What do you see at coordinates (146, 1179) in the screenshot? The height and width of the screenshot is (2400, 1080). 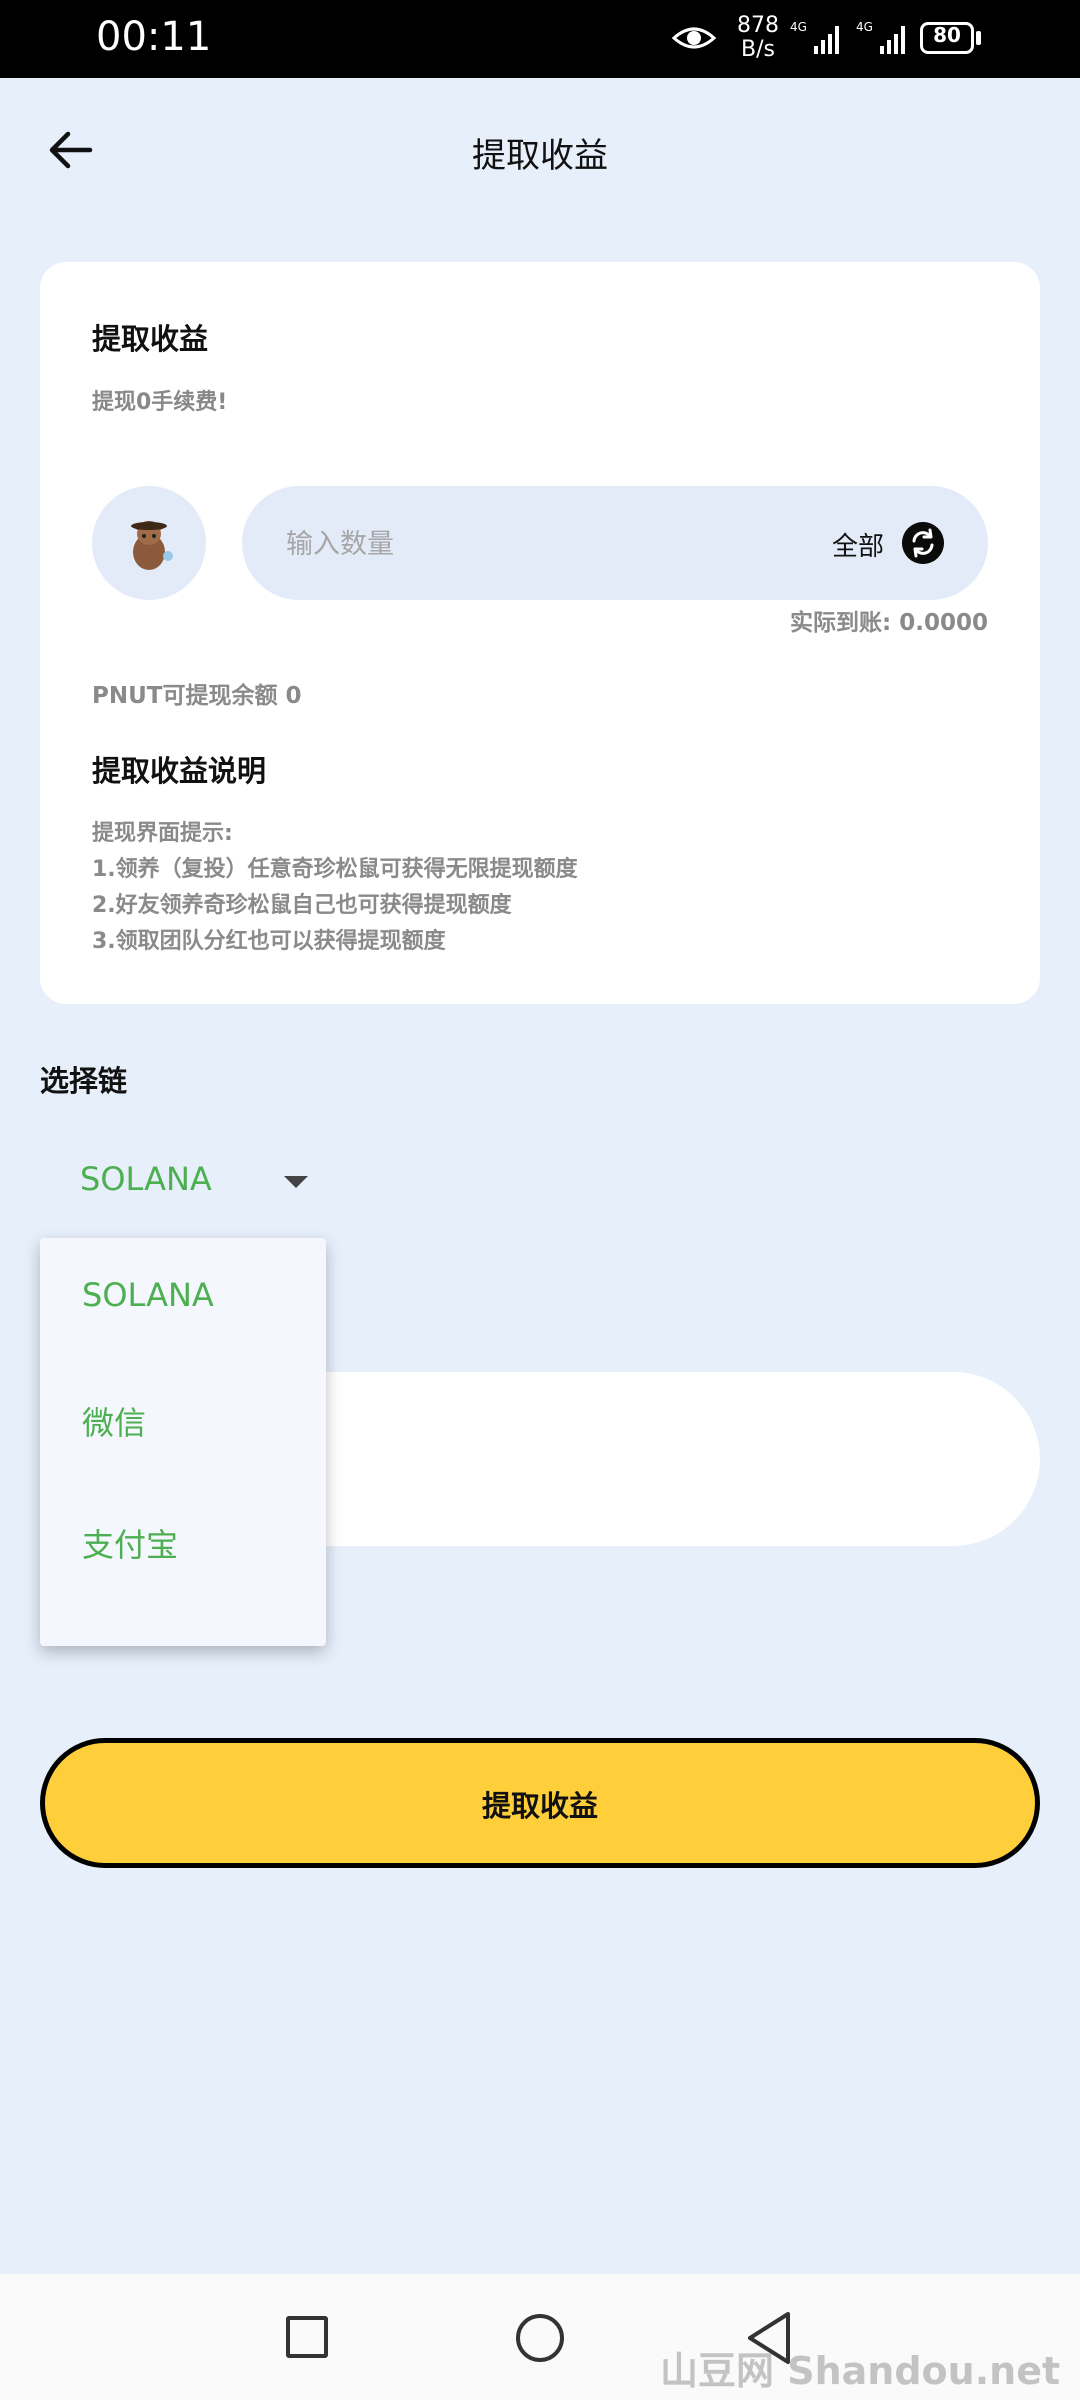 I see `chain-selected-value: SOLANA` at bounding box center [146, 1179].